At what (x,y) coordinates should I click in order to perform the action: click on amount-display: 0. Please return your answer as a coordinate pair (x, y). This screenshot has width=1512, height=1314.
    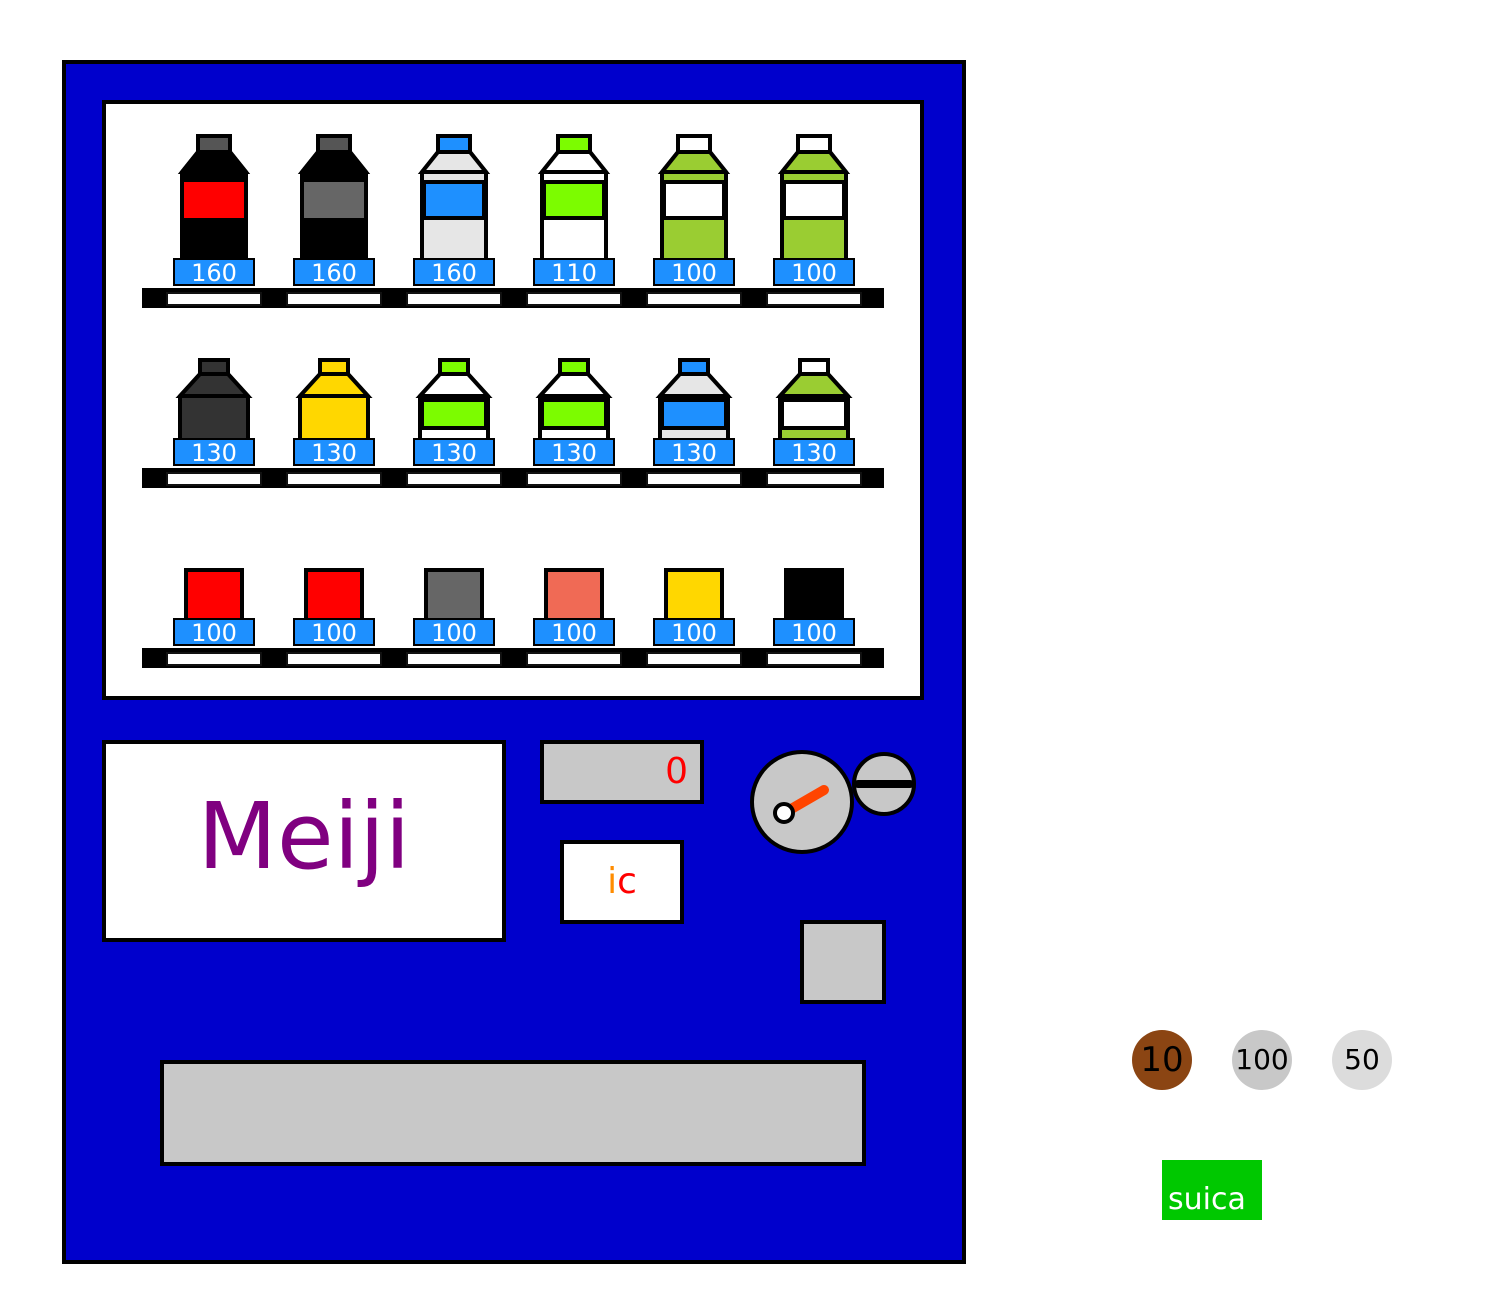
    Looking at the image, I should click on (622, 772).